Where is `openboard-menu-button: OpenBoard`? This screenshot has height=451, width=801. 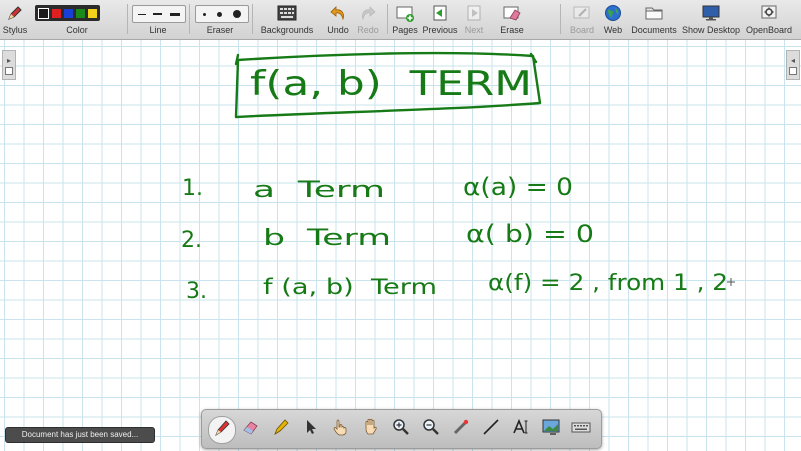
openboard-menu-button: OpenBoard is located at coordinates (769, 19).